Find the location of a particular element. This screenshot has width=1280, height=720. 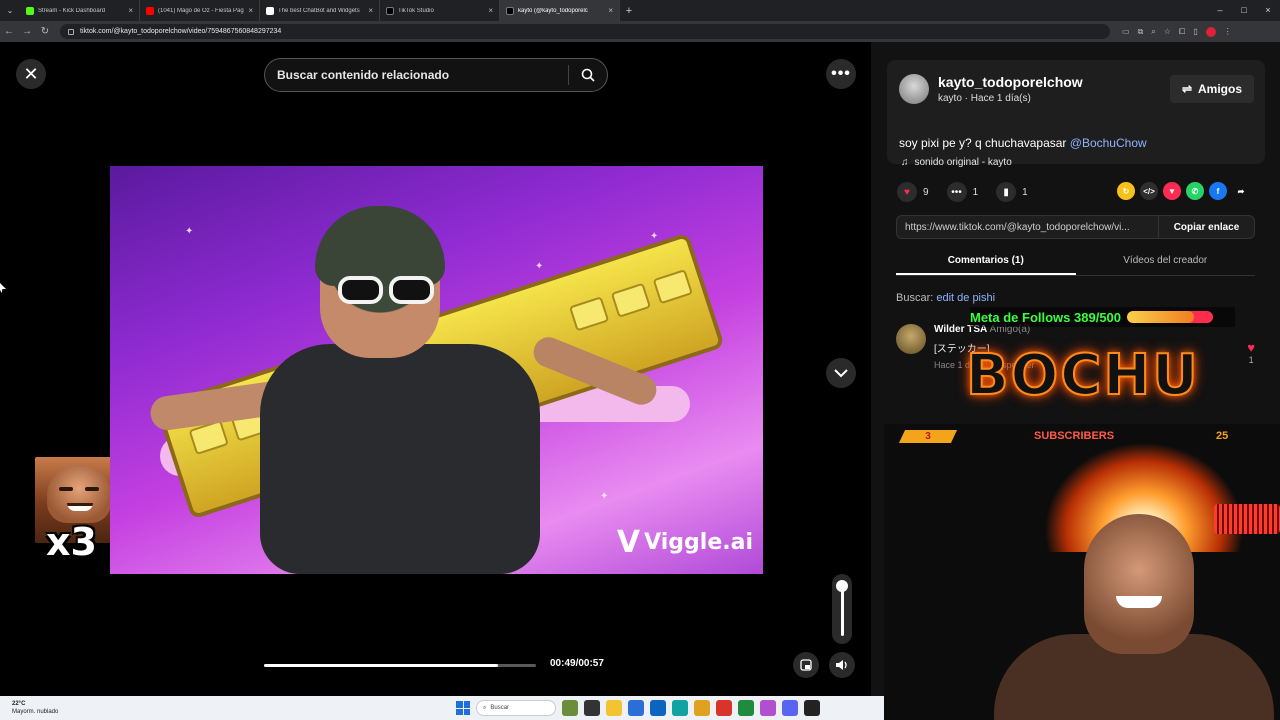

browser-tab: Stream - Kick Dashboard × is located at coordinates (80, 10).